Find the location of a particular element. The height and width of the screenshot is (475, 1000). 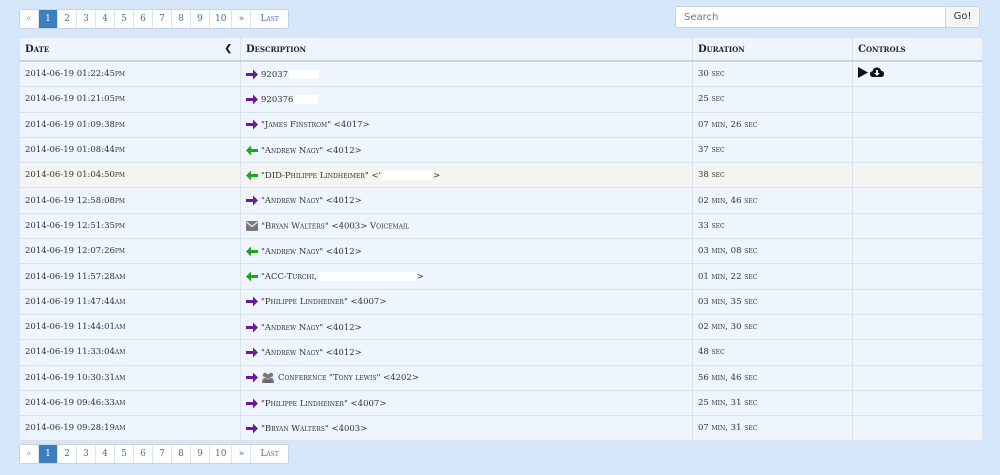

cell-description: "Philippe Lindheiner" <4007> is located at coordinates (466, 301).